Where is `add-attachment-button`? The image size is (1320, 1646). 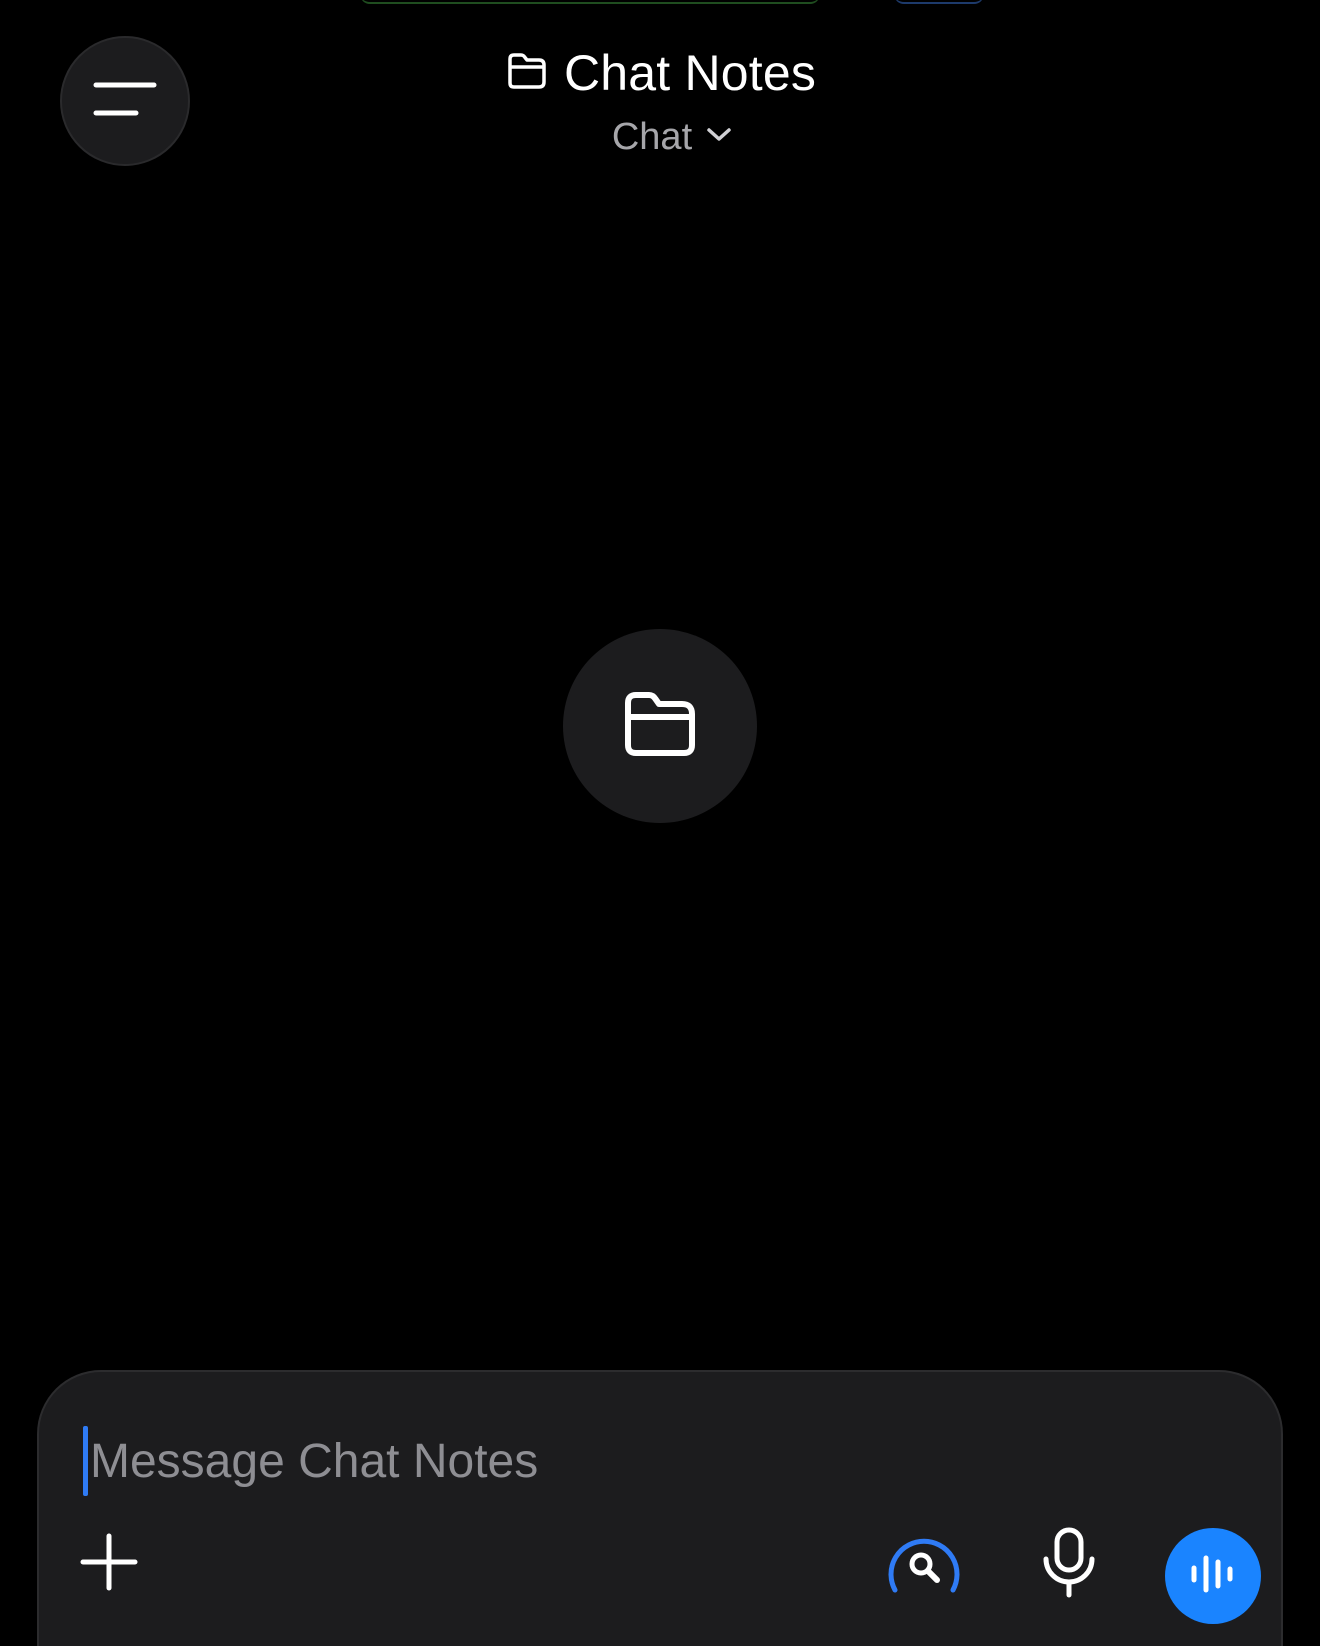 add-attachment-button is located at coordinates (109, 1564).